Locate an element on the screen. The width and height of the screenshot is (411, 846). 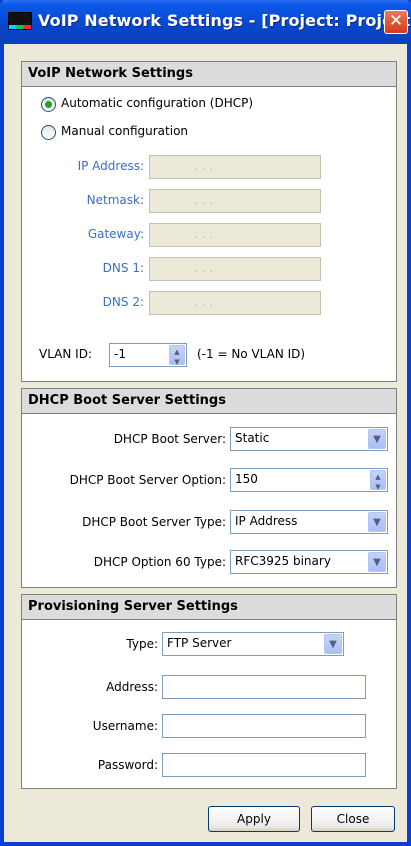
gateway-field: . . . is located at coordinates (235, 235).